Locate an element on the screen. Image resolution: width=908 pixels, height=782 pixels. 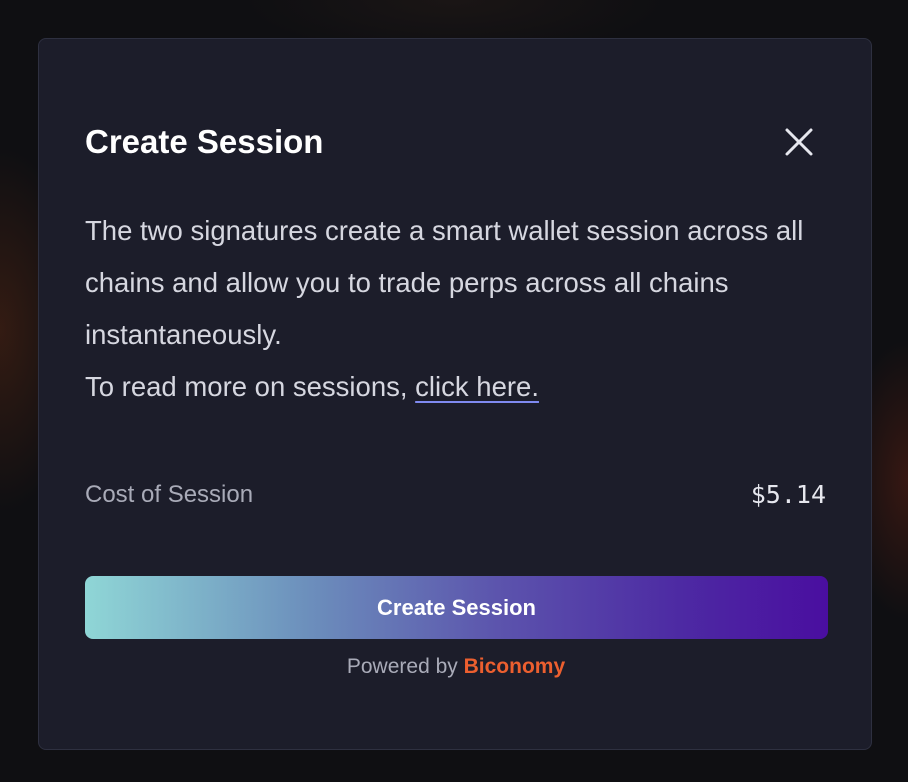
read-more-line: To read more on sessions, click here. is located at coordinates (465, 387).